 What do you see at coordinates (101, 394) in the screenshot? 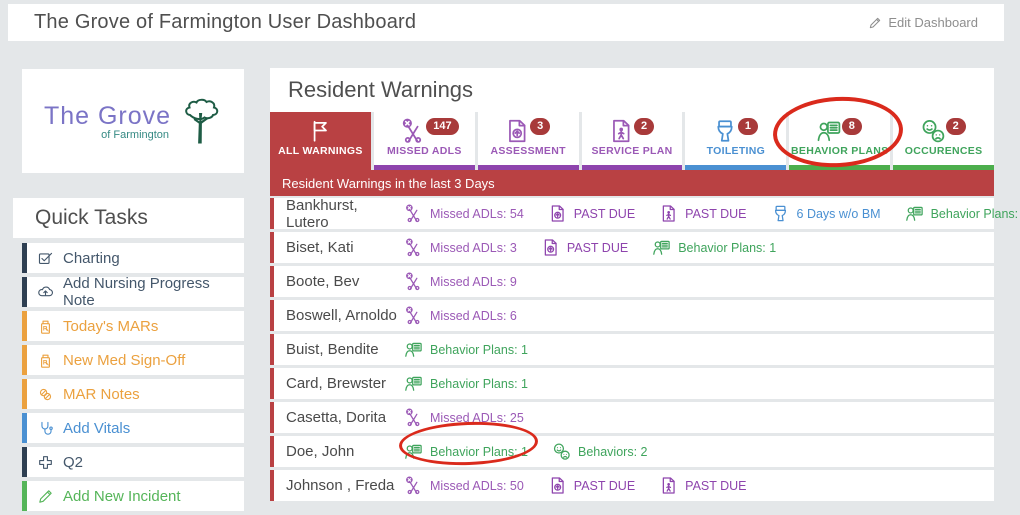
I see `quick-task-label: MAR Notes` at bounding box center [101, 394].